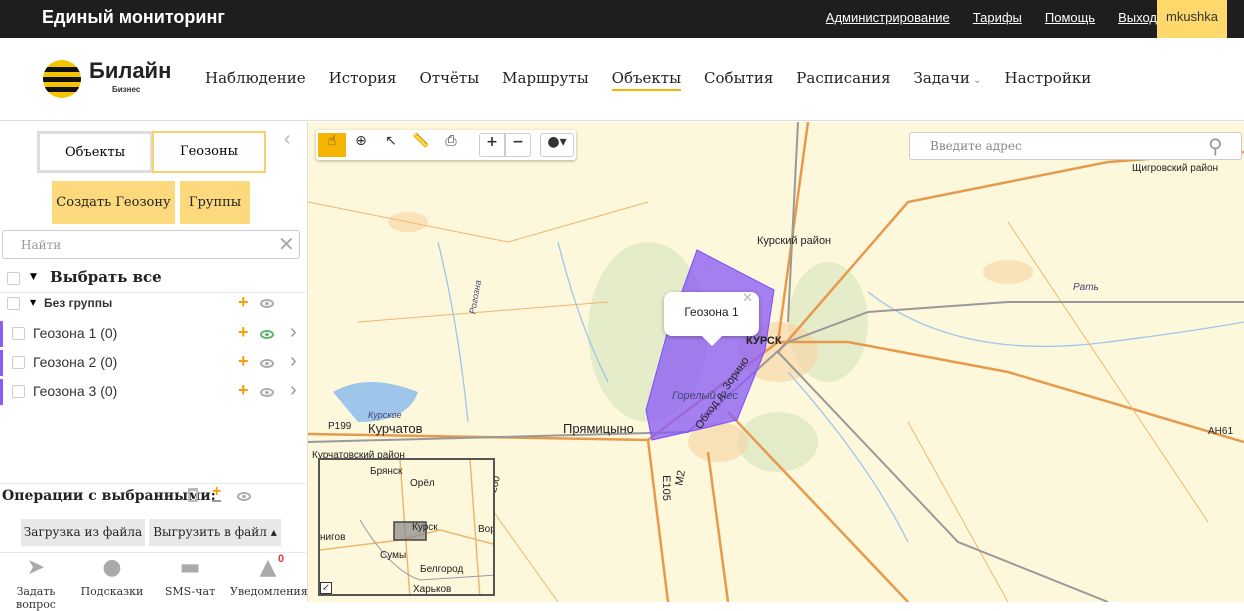 The height and width of the screenshot is (611, 1244). Describe the element at coordinates (287, 139) in the screenshot. I see `collapse-sidebar-icon: ‹` at that location.